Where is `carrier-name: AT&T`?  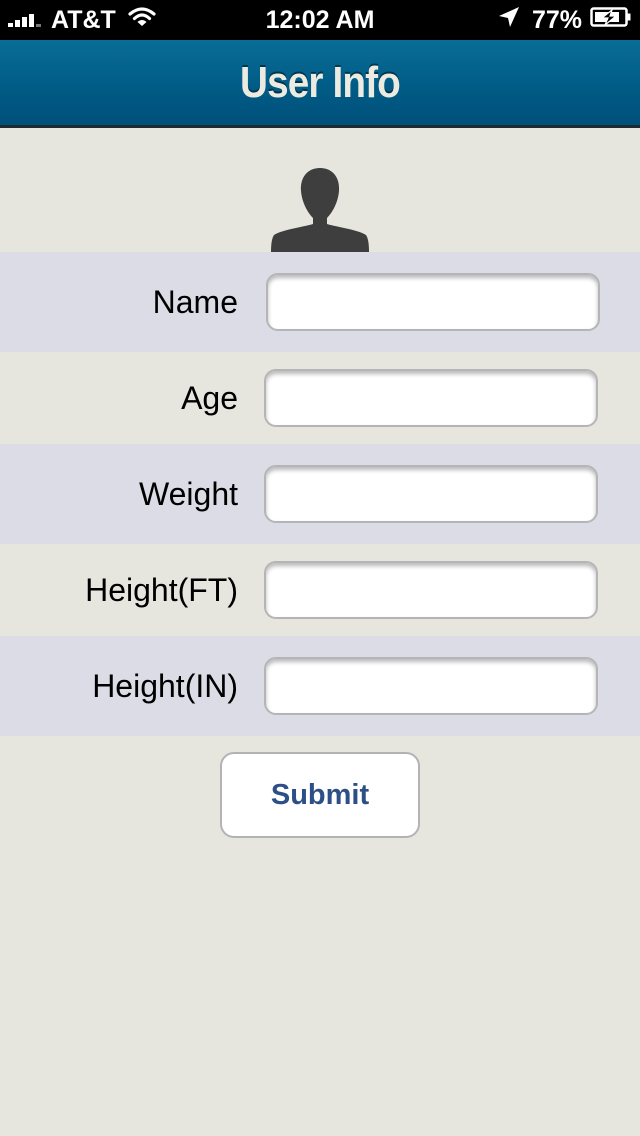 carrier-name: AT&T is located at coordinates (83, 19).